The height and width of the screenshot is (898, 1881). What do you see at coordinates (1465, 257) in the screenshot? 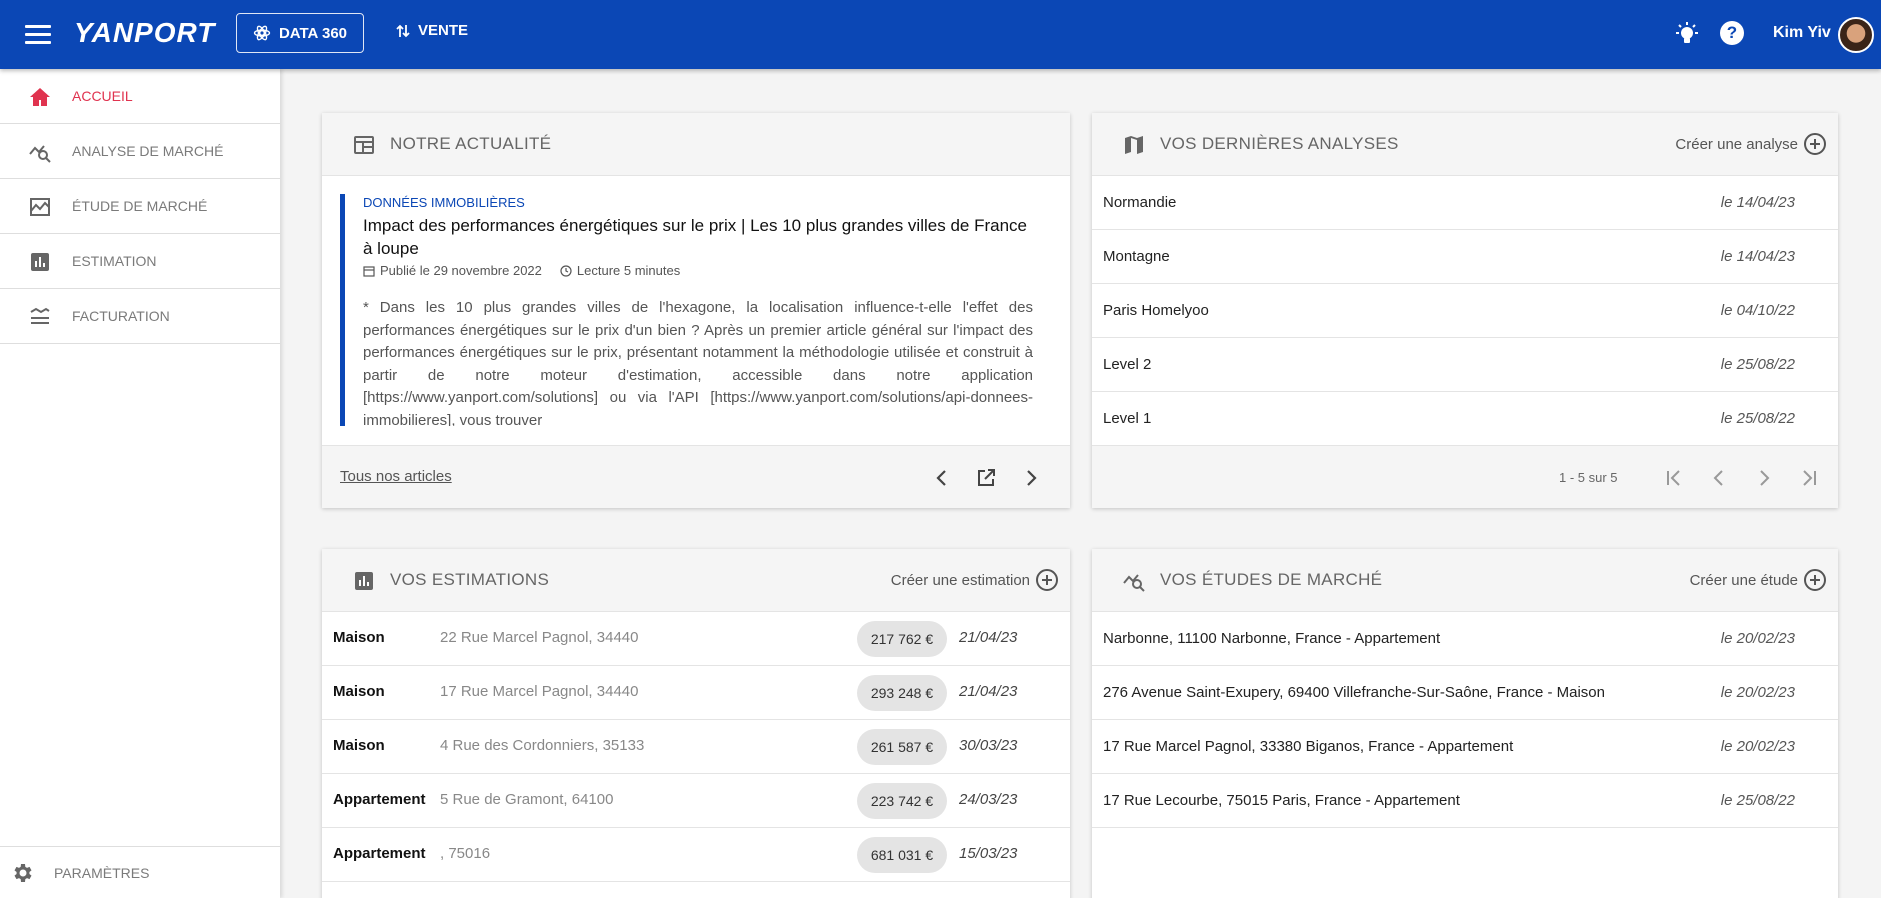
I see `analysis-row: Montagne le 14/04/23` at bounding box center [1465, 257].